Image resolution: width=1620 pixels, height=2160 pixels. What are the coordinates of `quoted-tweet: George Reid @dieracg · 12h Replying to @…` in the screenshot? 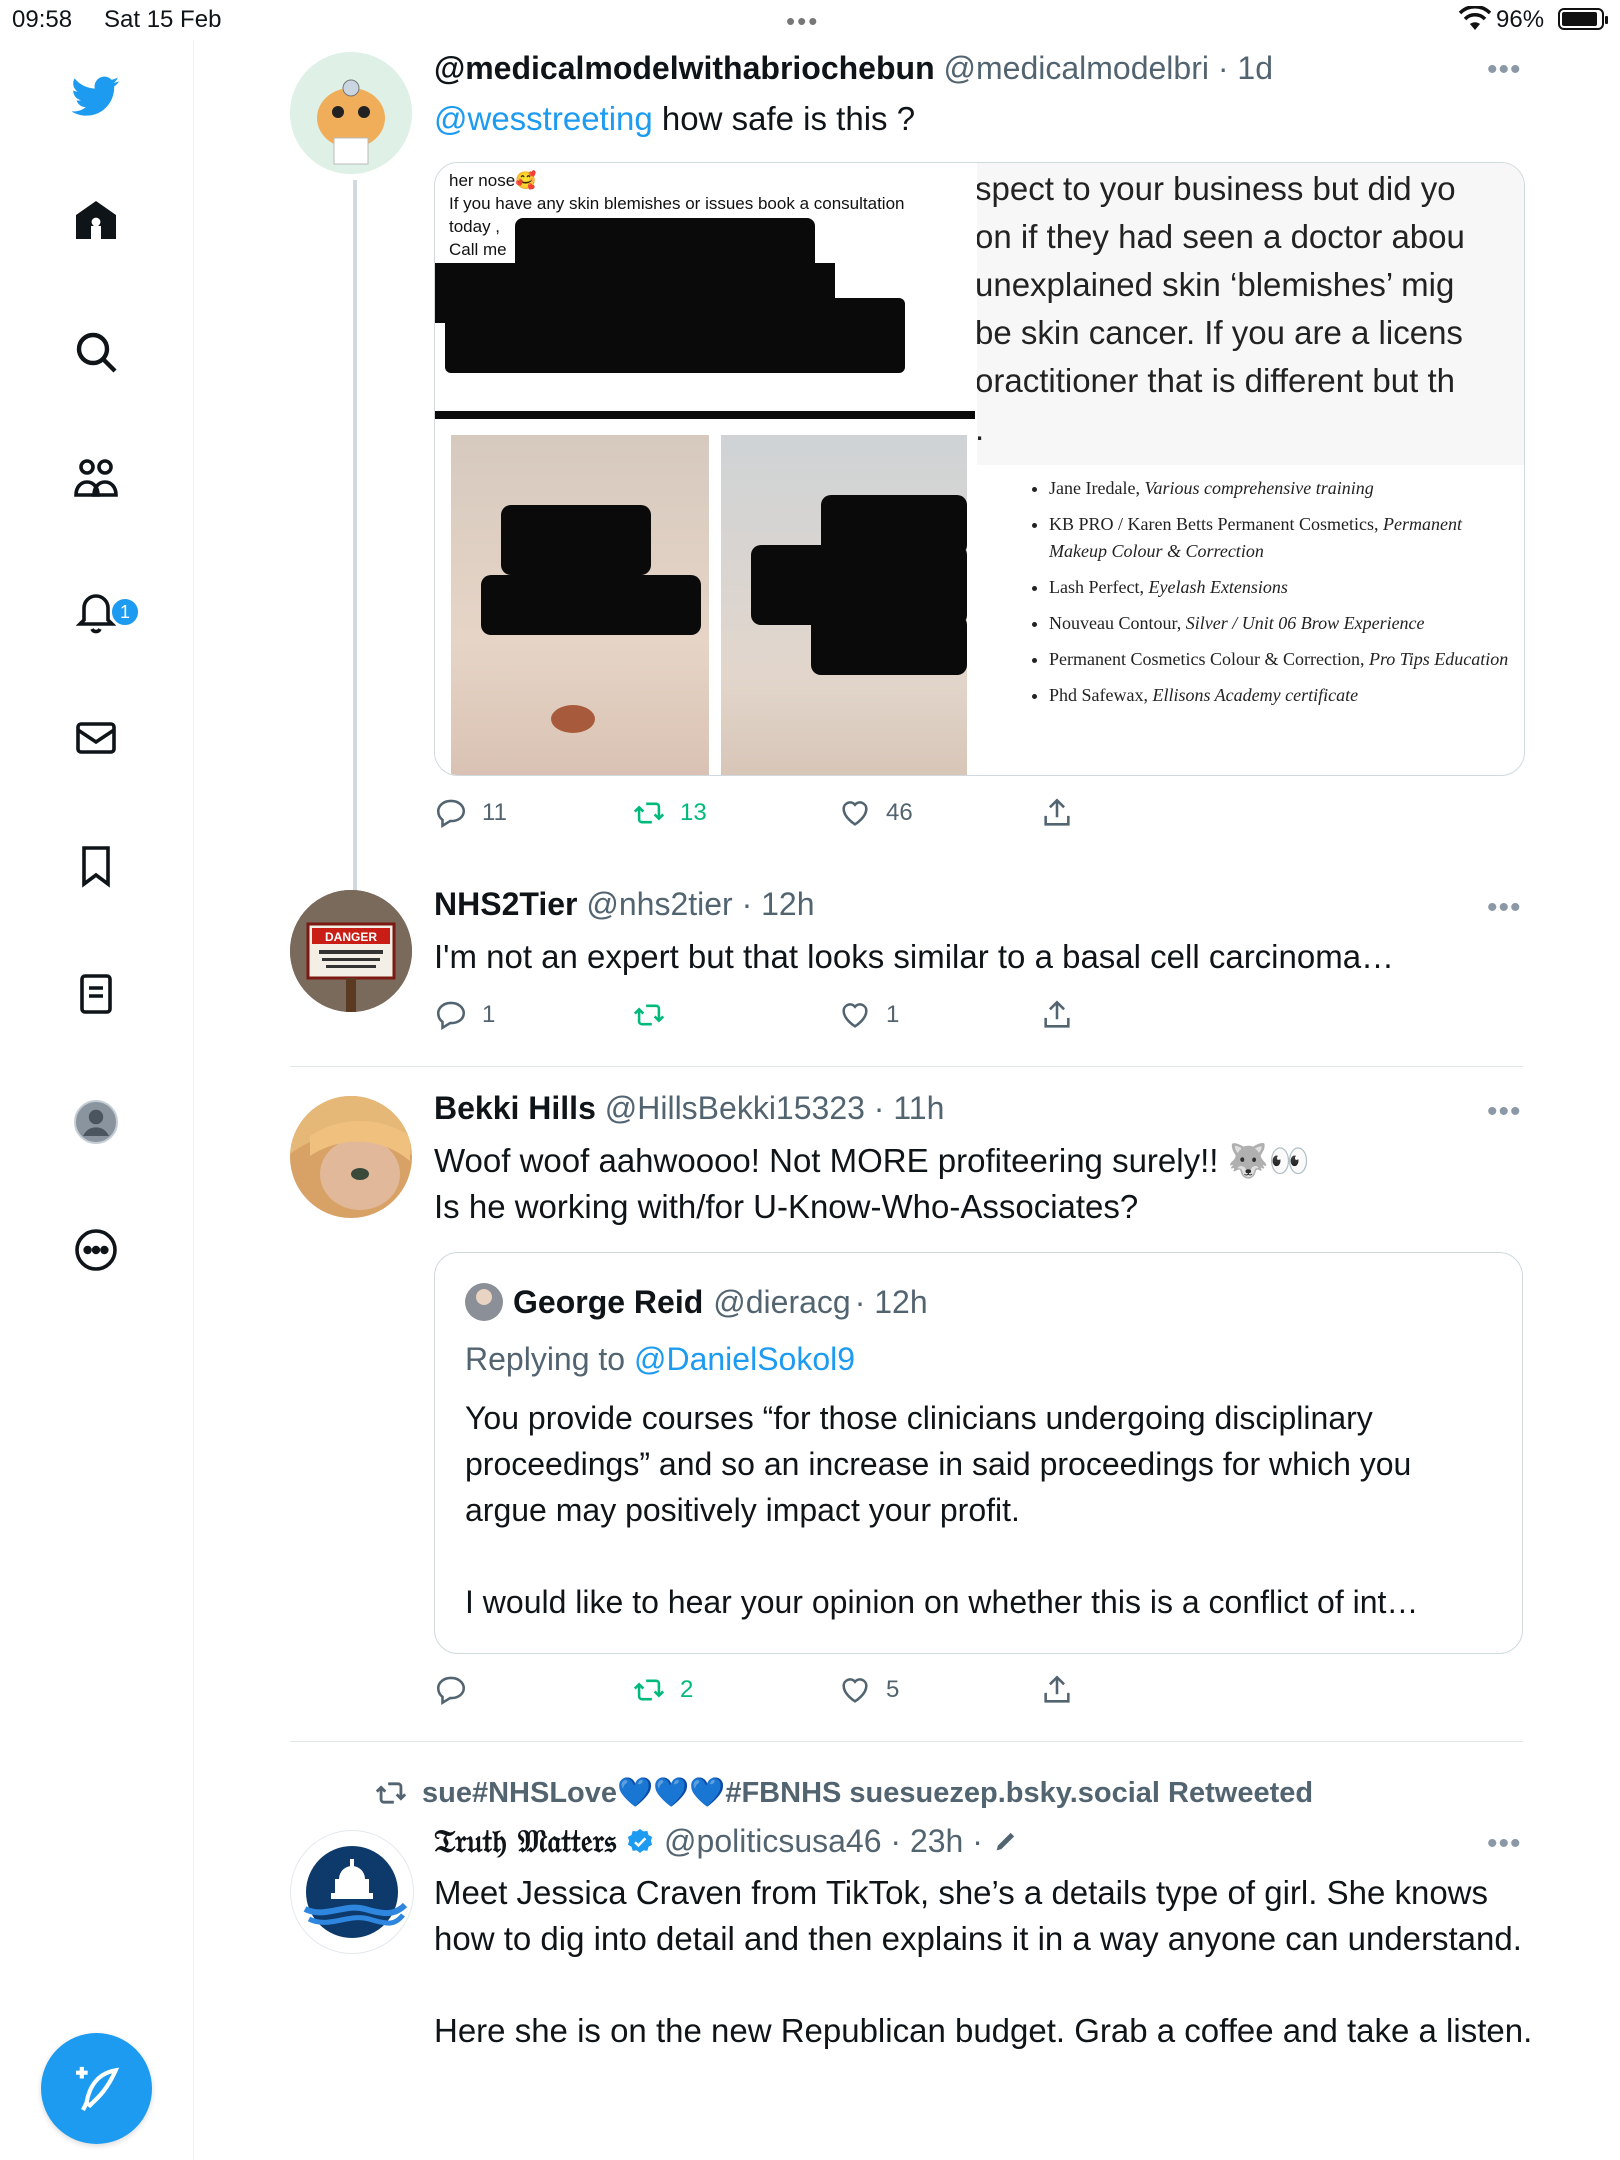 It's located at (978, 1453).